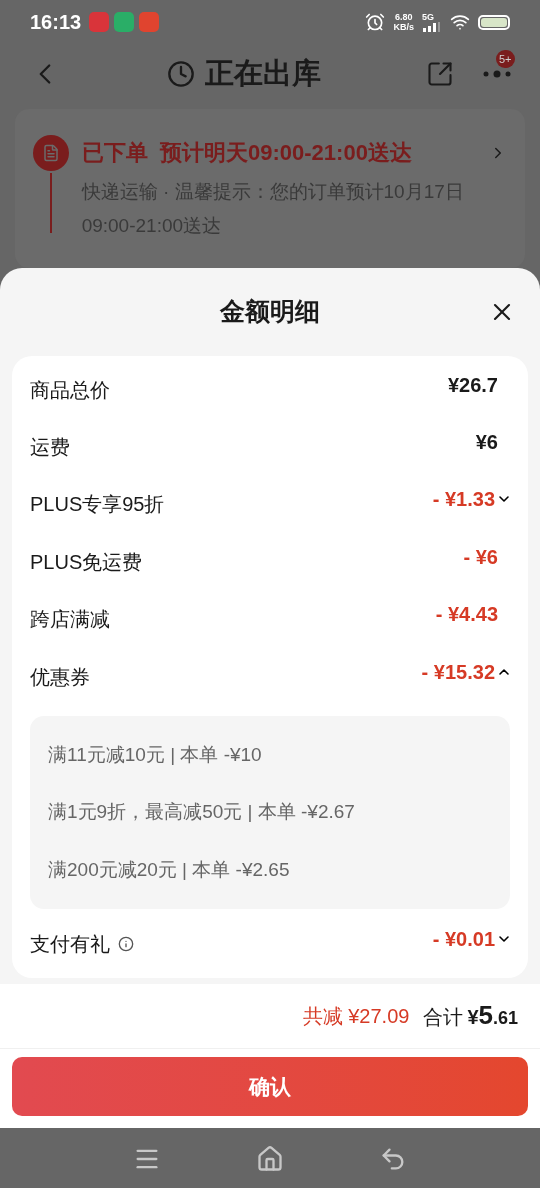 The width and height of the screenshot is (540, 1188). Describe the element at coordinates (60, 677) in the screenshot. I see `row-label: 优惠券` at that location.